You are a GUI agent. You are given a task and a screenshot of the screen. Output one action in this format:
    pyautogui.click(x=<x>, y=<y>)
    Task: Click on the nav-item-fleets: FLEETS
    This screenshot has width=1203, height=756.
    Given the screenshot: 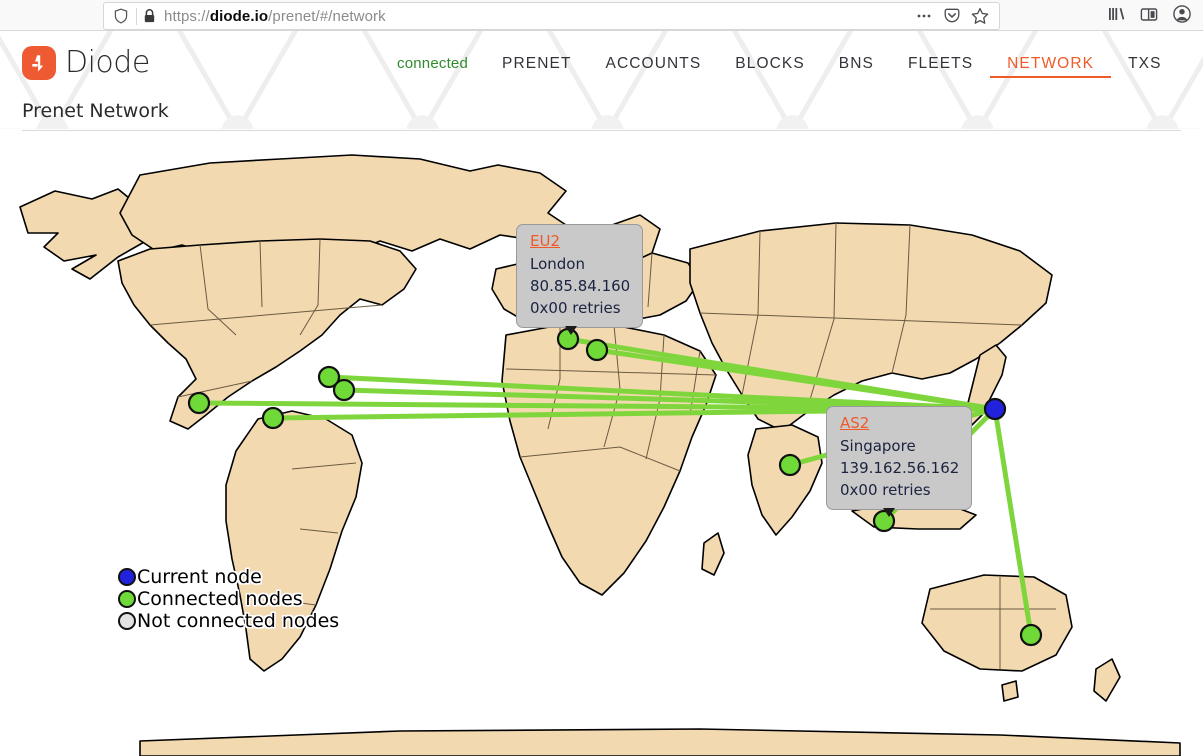 What is the action you would take?
    pyautogui.click(x=940, y=64)
    